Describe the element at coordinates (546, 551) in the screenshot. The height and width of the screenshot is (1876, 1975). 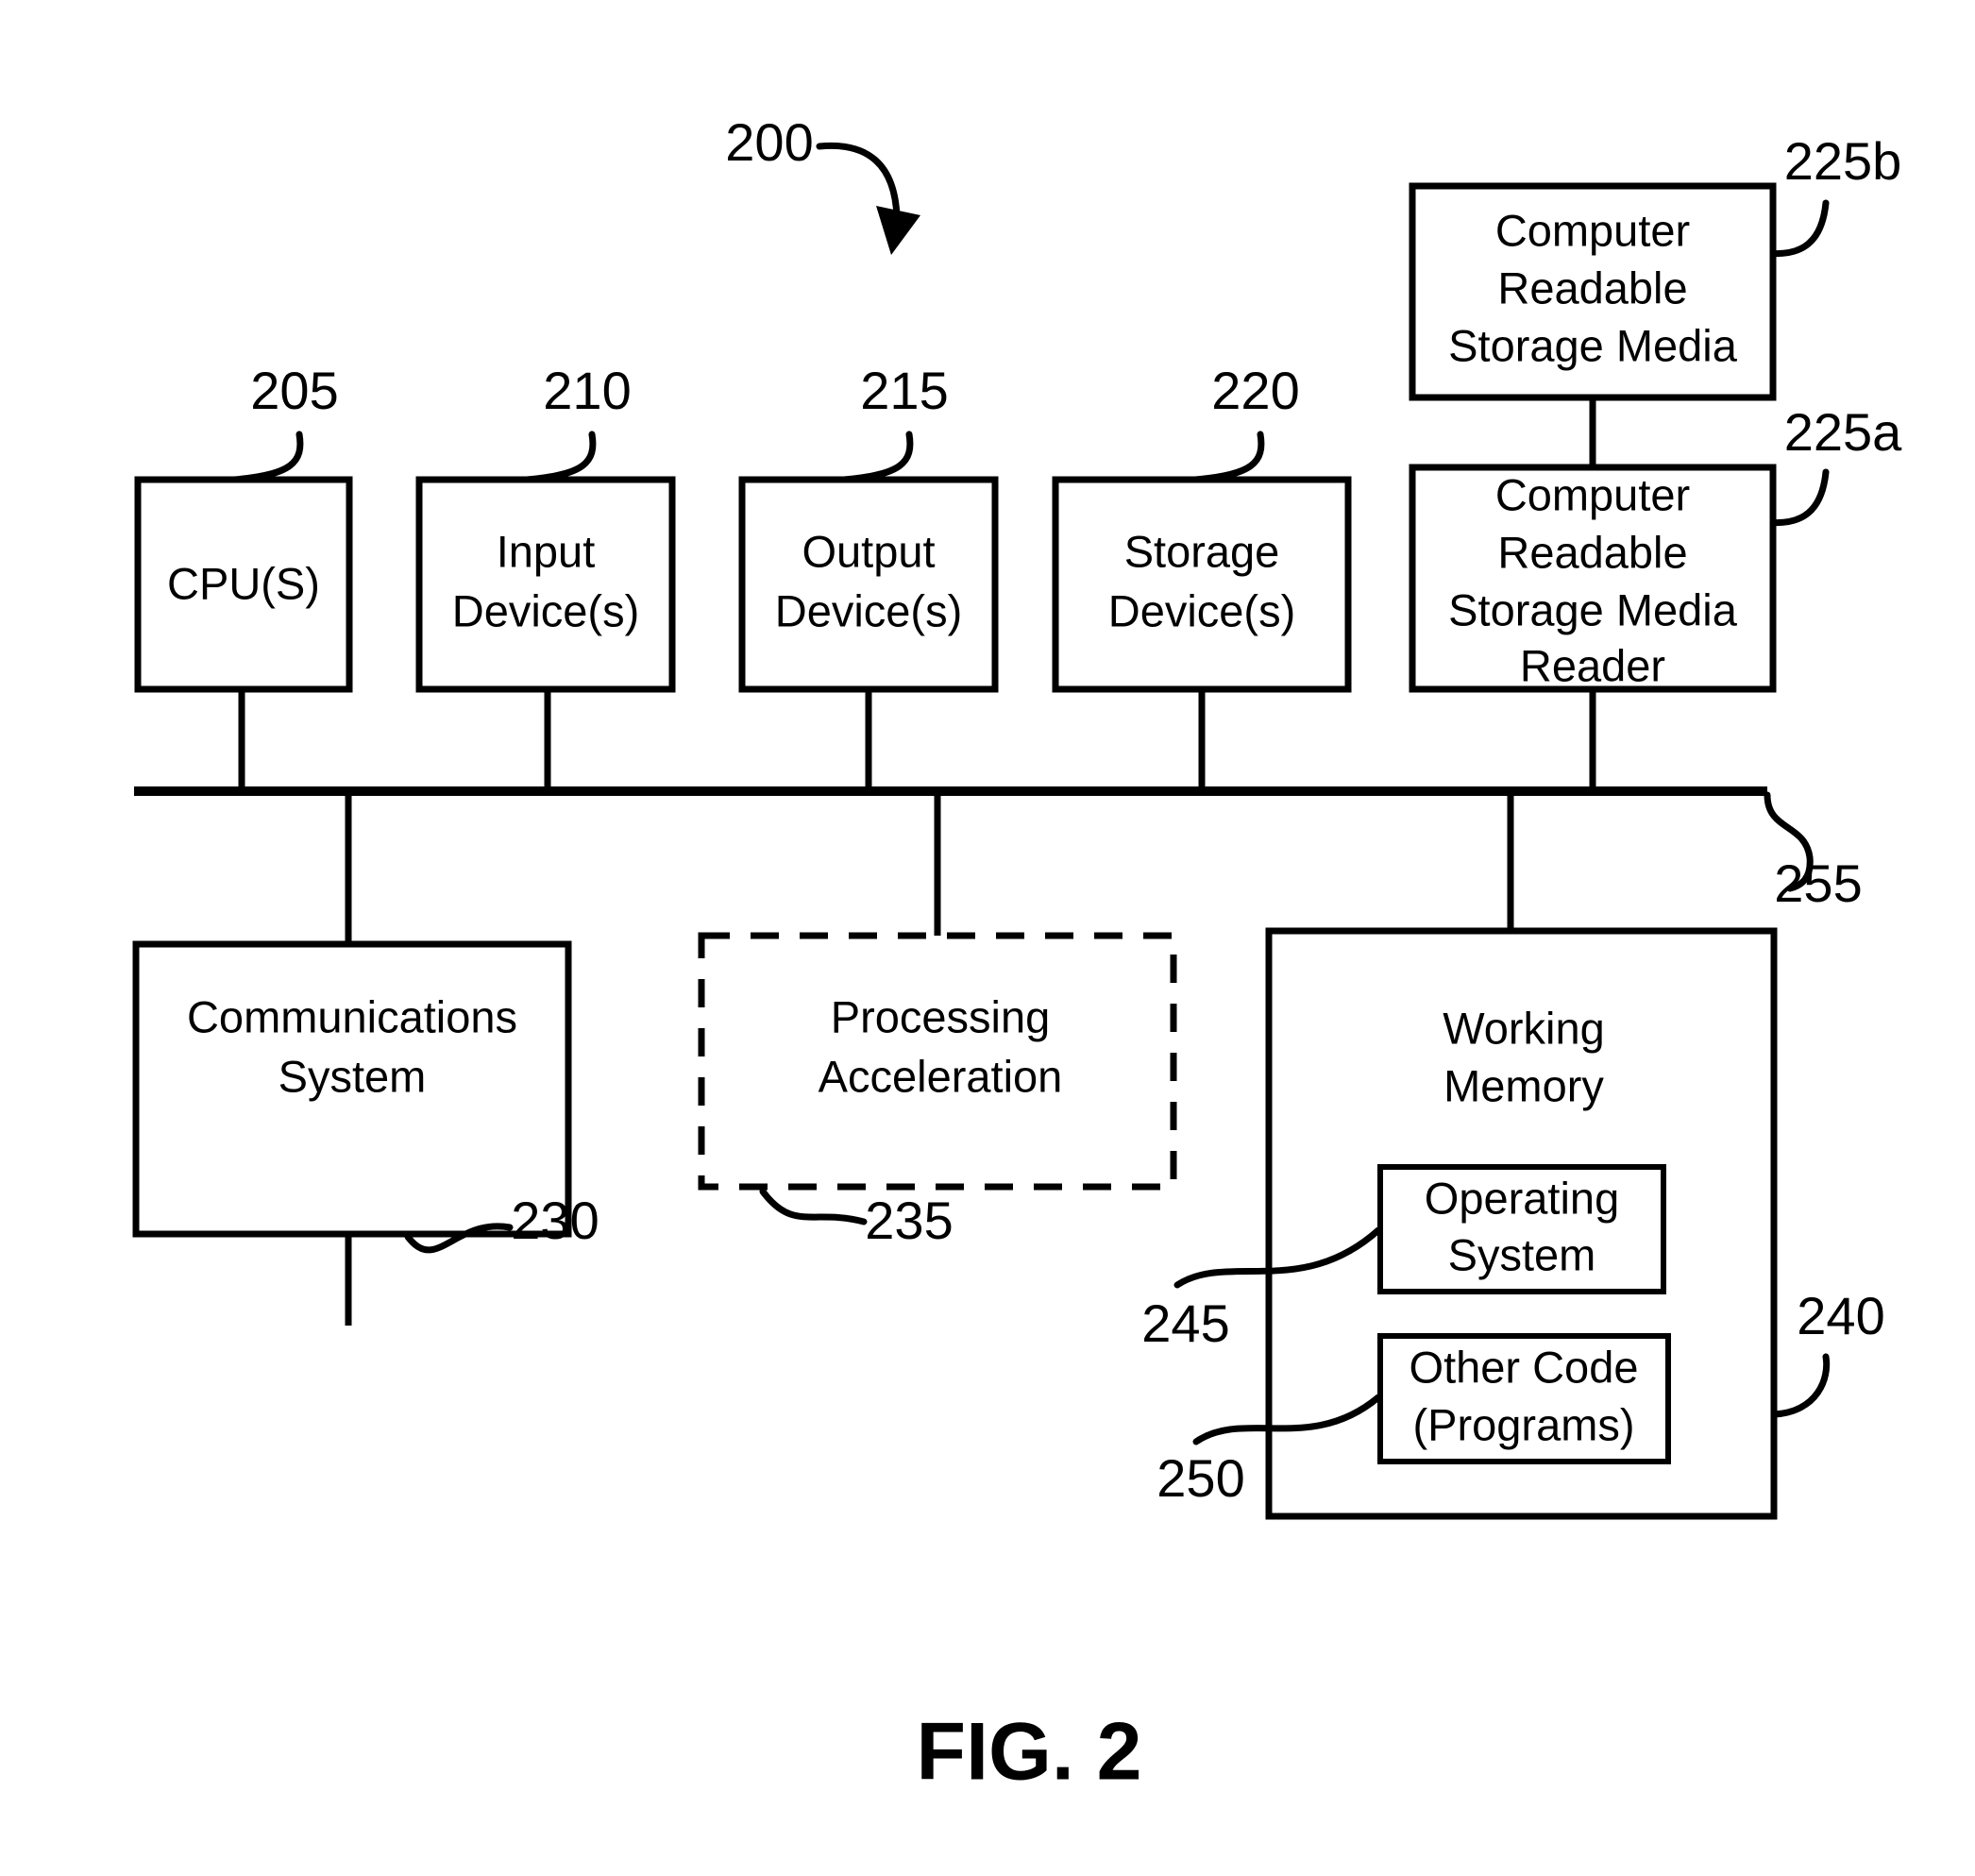
I see `block-input-devices-label-line1: Input` at that location.